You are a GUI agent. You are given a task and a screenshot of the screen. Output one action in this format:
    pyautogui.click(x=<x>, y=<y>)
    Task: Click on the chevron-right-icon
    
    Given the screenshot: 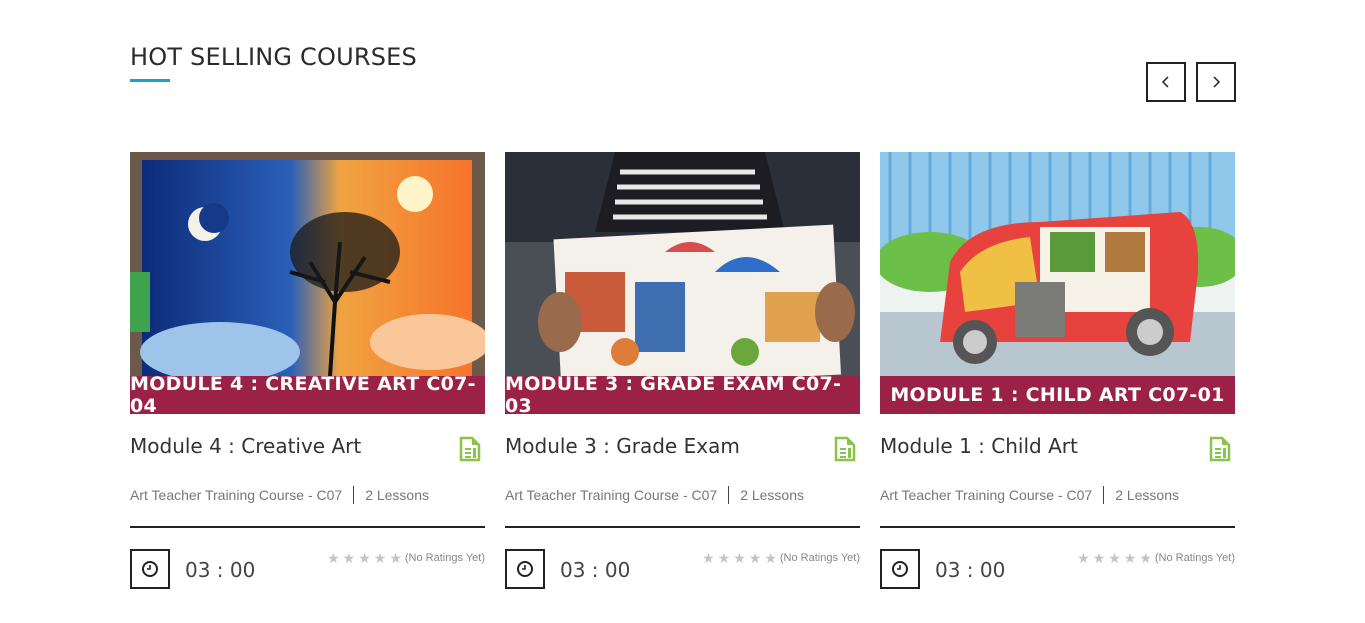 What is the action you would take?
    pyautogui.click(x=1217, y=82)
    